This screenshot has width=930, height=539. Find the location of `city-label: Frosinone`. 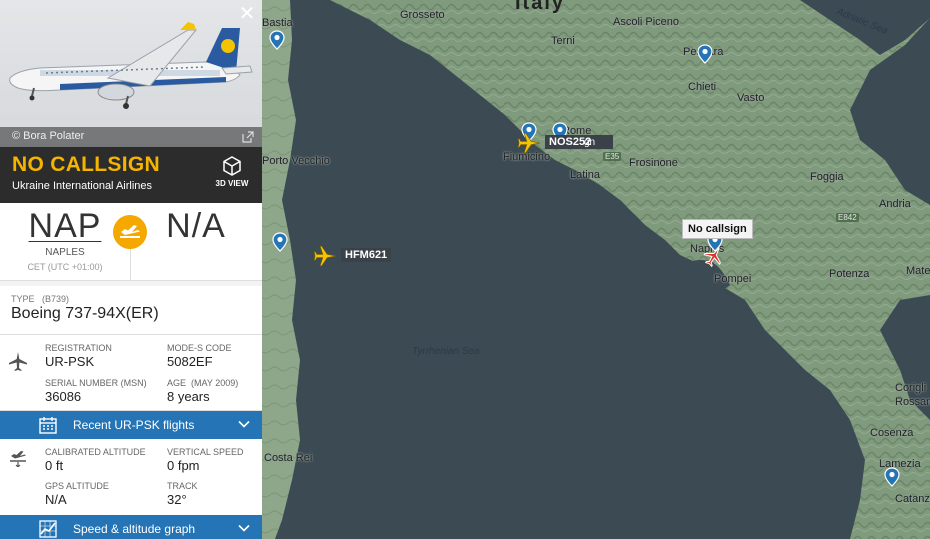

city-label: Frosinone is located at coordinates (653, 163).